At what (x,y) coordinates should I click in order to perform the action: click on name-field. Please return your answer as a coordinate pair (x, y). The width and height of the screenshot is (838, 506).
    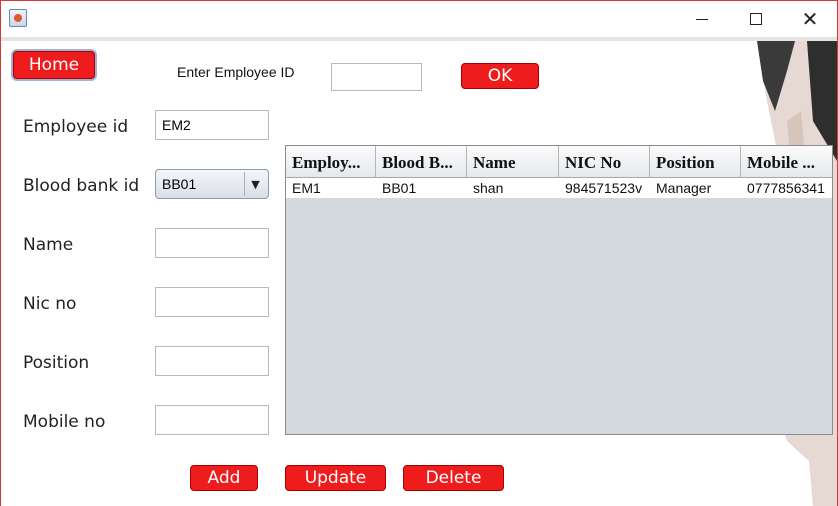
    Looking at the image, I should click on (212, 243).